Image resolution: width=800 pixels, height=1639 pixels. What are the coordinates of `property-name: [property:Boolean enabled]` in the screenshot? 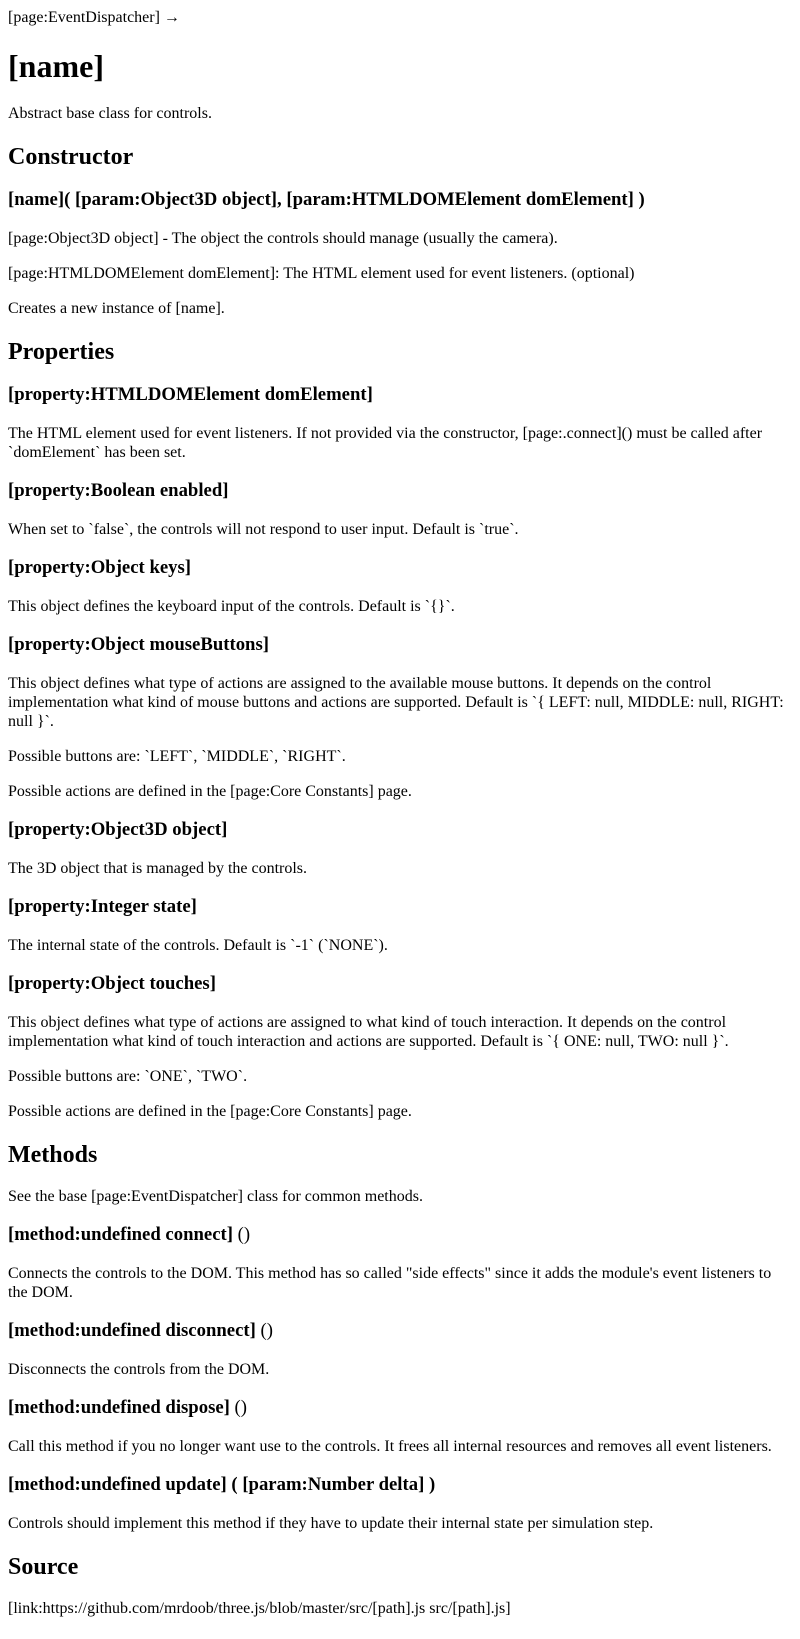 It's located at (118, 490).